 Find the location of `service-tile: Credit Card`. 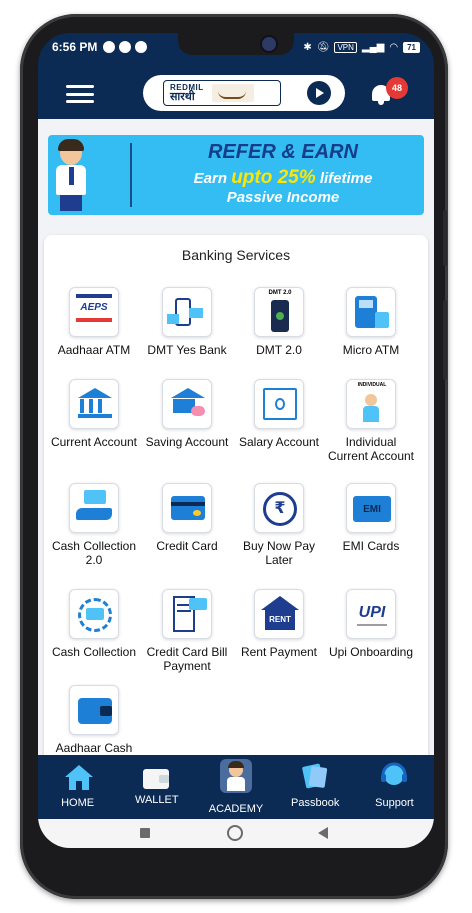

service-tile: Credit Card is located at coordinates (187, 518).